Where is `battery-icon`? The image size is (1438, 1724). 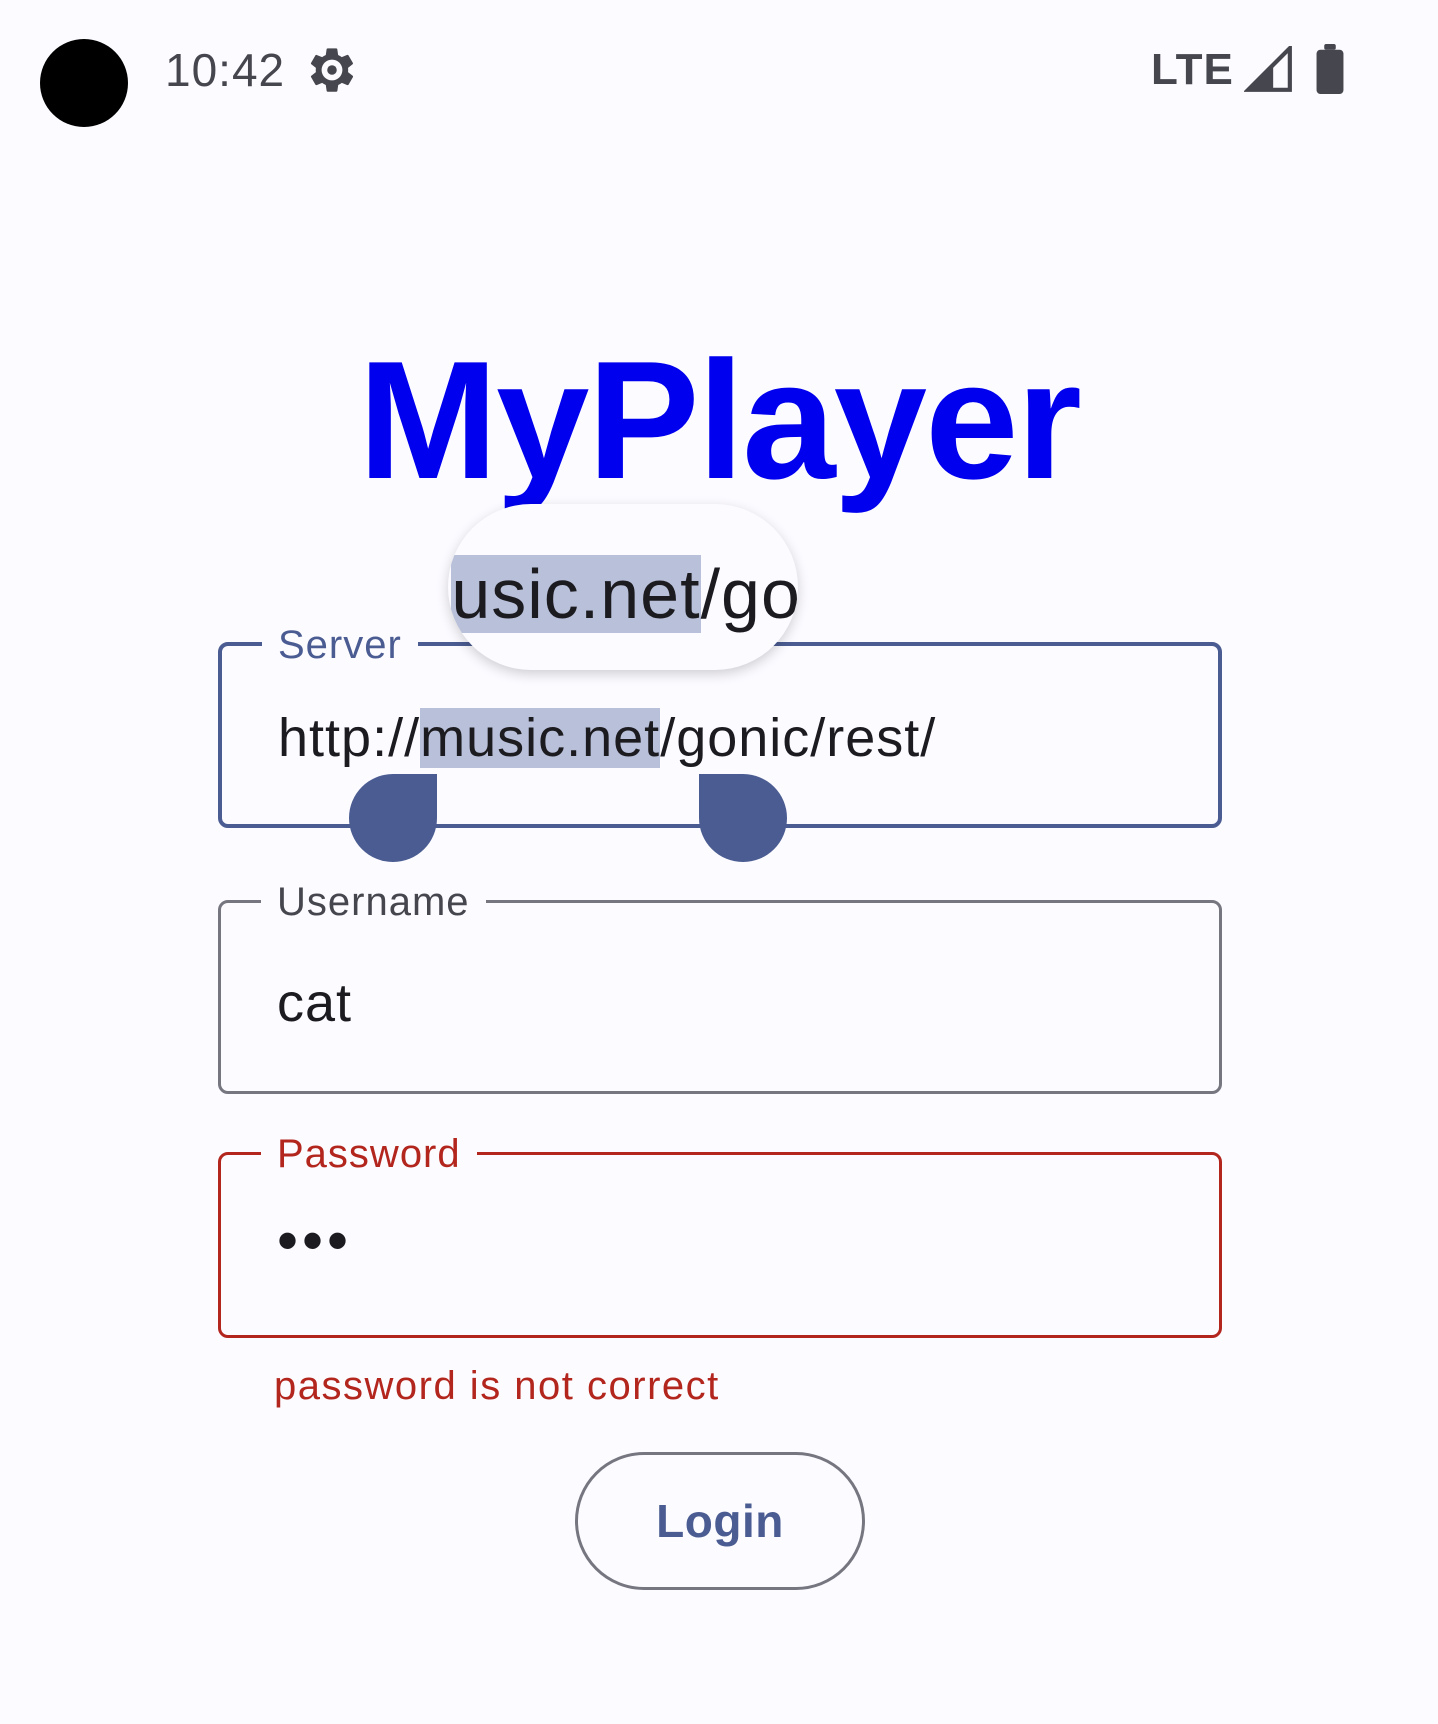 battery-icon is located at coordinates (1330, 69).